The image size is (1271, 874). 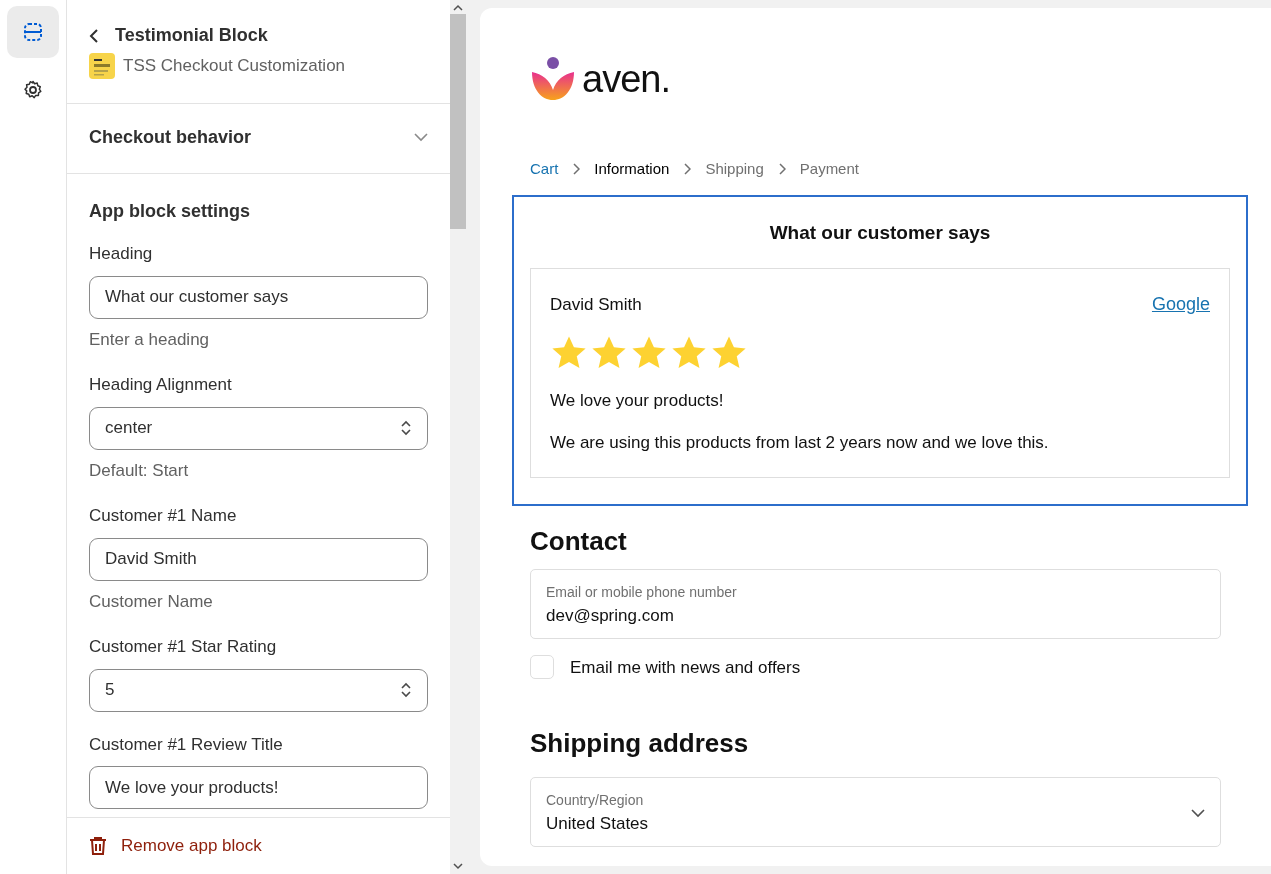 What do you see at coordinates (258, 690) in the screenshot?
I see `select-field: 5` at bounding box center [258, 690].